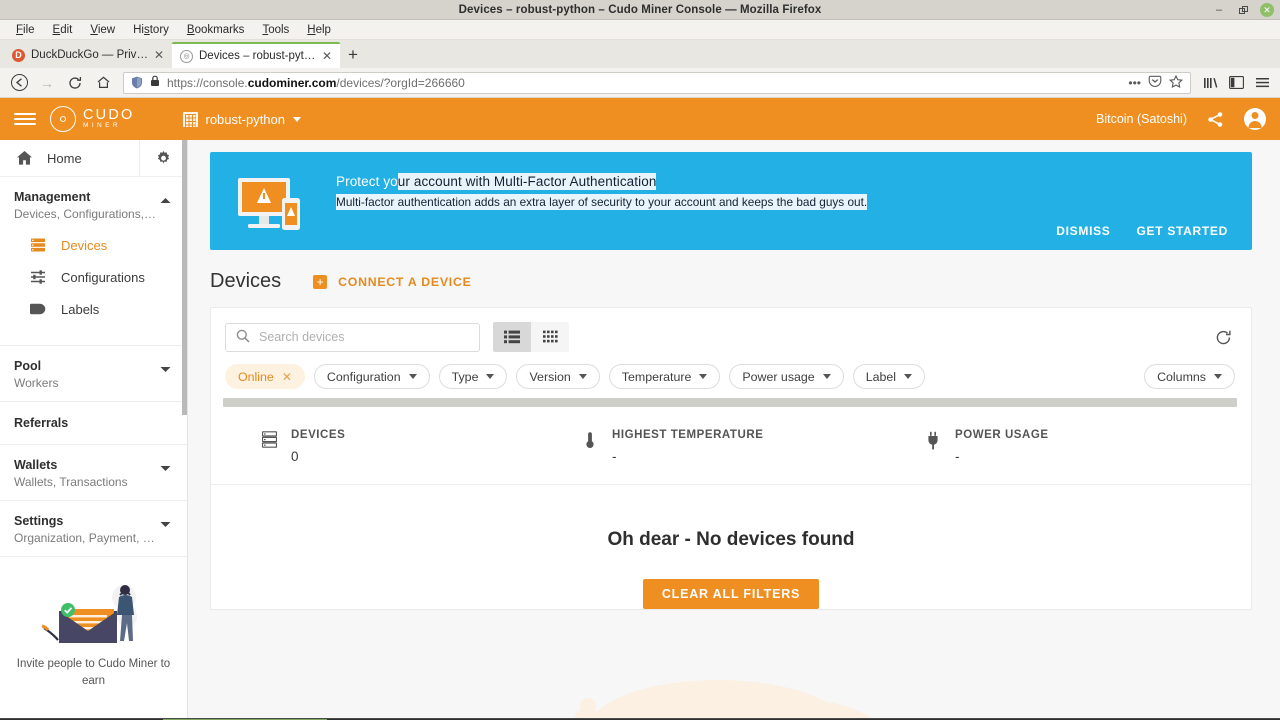 This screenshot has height=720, width=1280. I want to click on stat-label: POWER USAGE, so click(1002, 435).